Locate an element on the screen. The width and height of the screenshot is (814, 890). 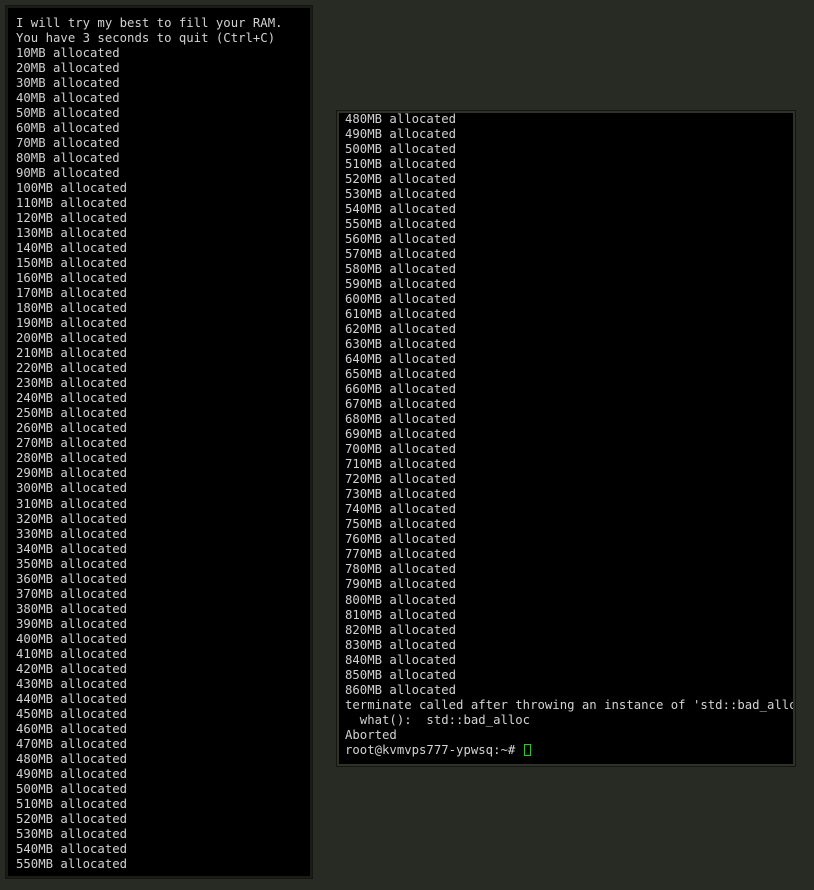
terminal-line: 210MB allocated is located at coordinates (72, 353).